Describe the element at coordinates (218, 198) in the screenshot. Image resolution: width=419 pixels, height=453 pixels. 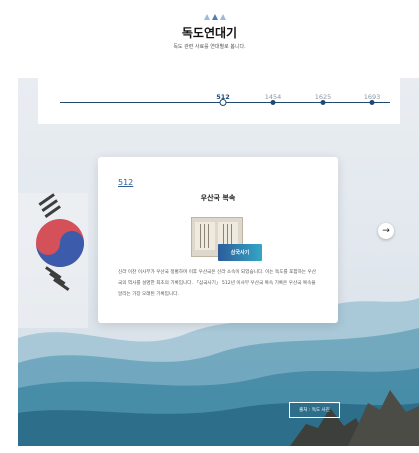
I see `event-title: 우산국 복속` at that location.